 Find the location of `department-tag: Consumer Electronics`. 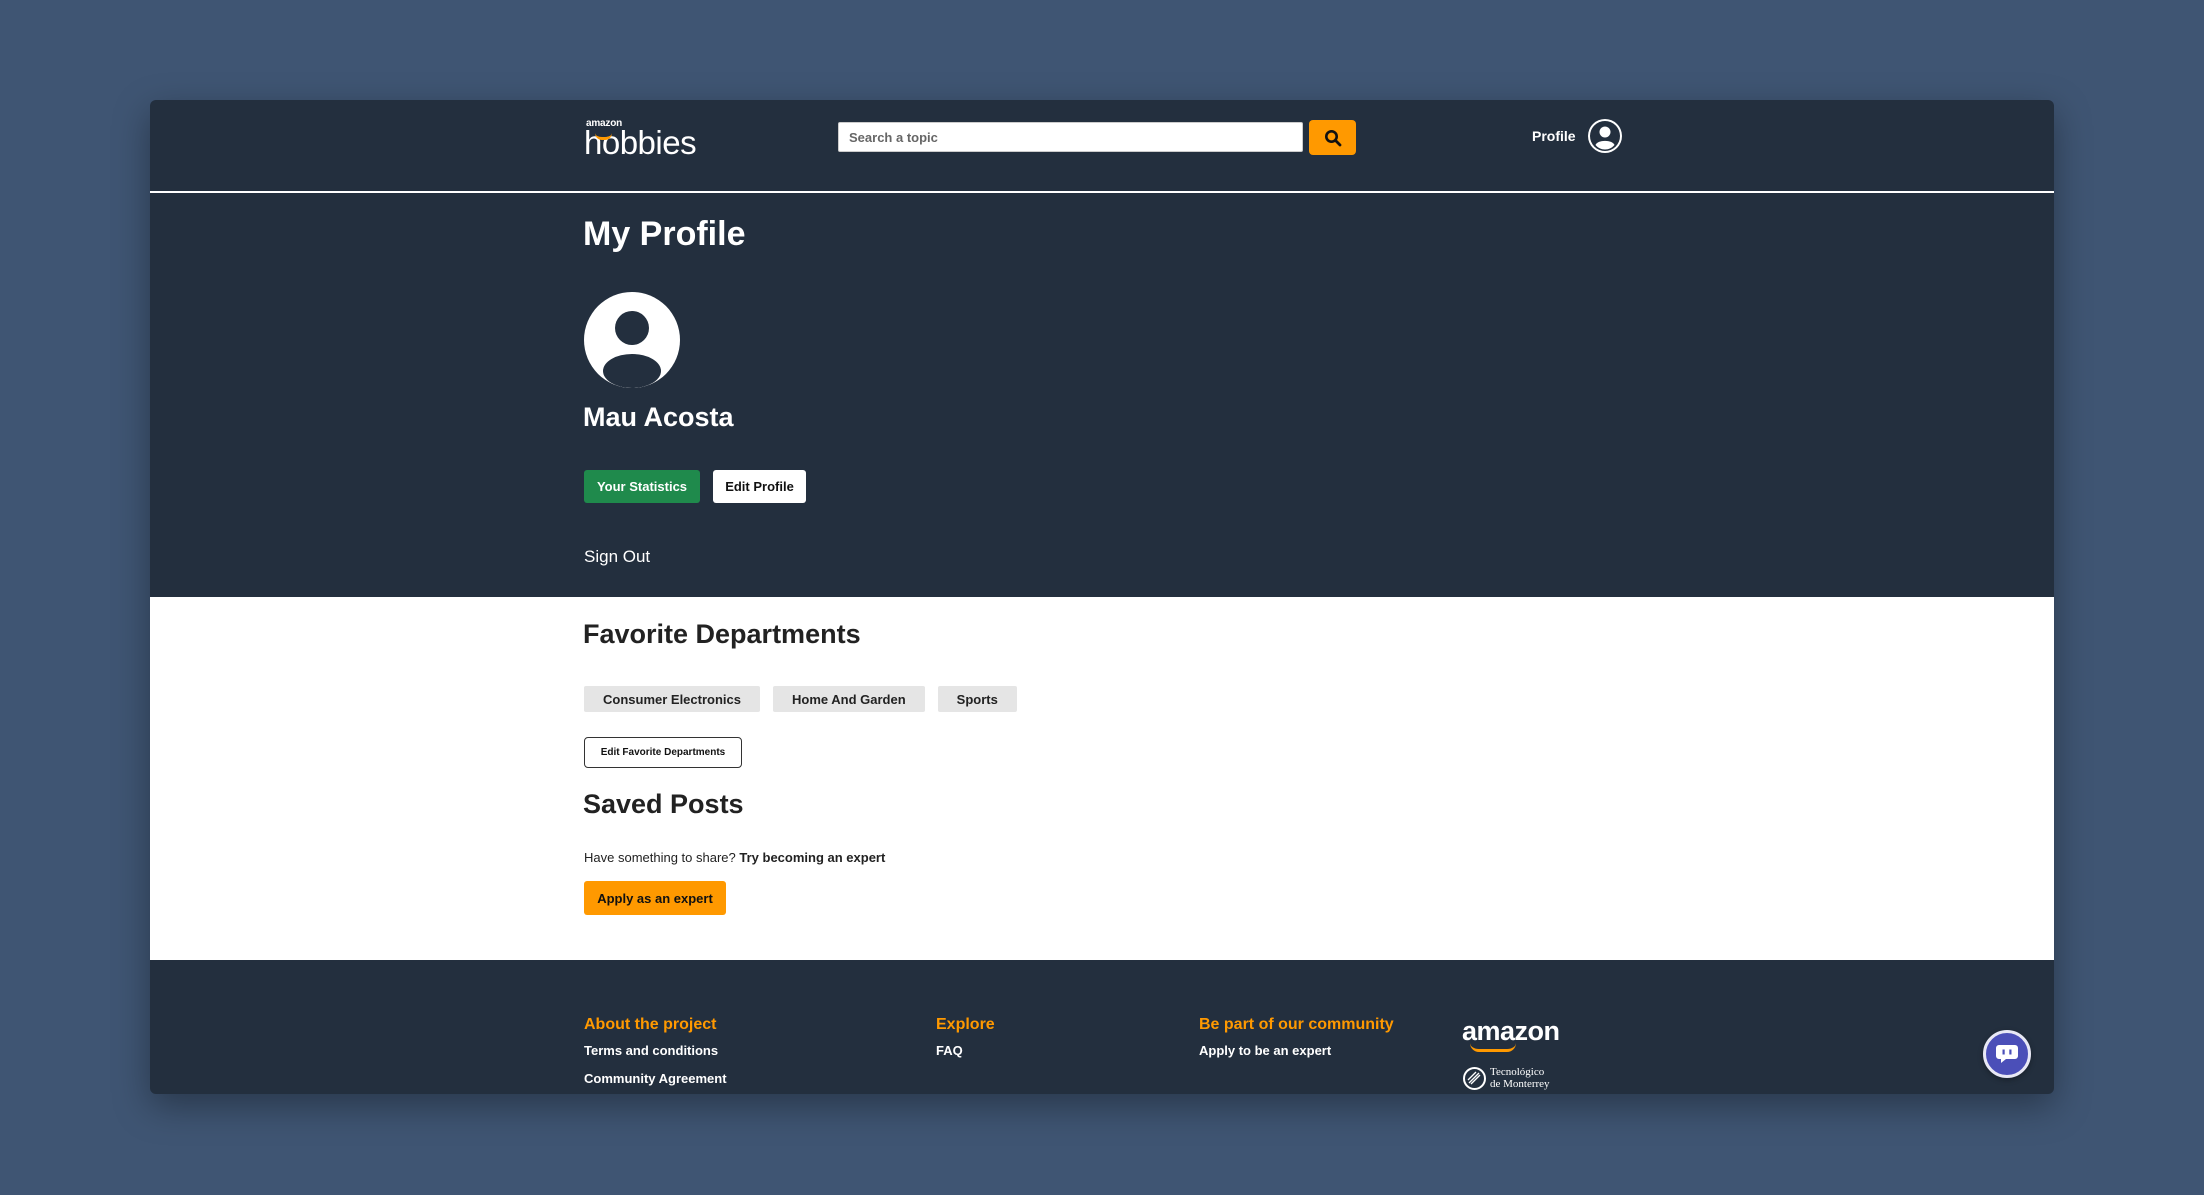

department-tag: Consumer Electronics is located at coordinates (672, 699).